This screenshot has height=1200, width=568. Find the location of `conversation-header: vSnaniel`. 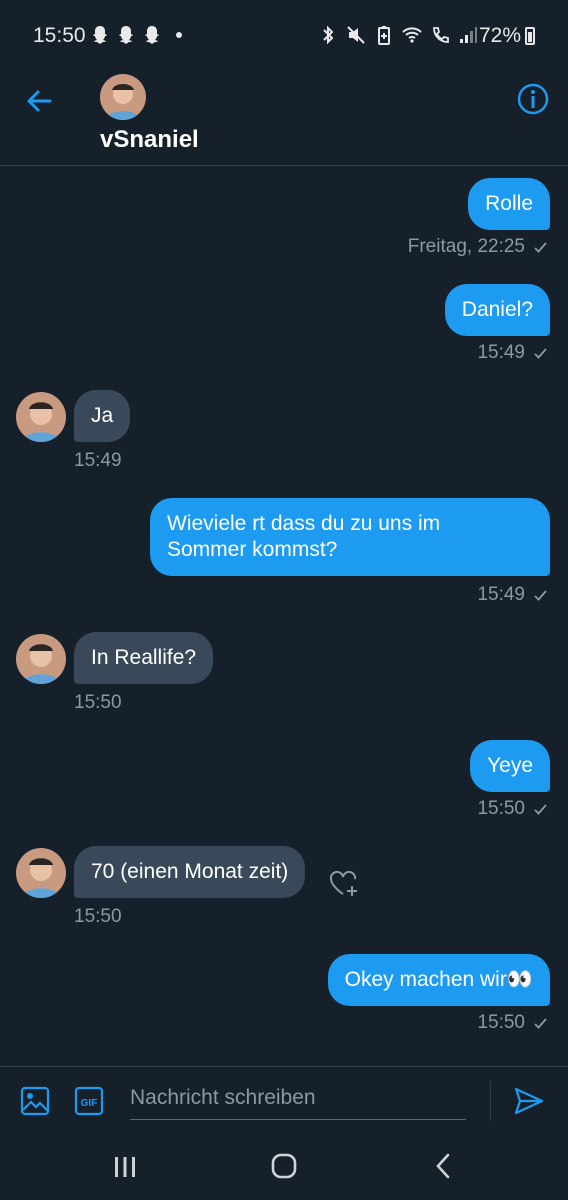

conversation-header: vSnaniel is located at coordinates (284, 116).